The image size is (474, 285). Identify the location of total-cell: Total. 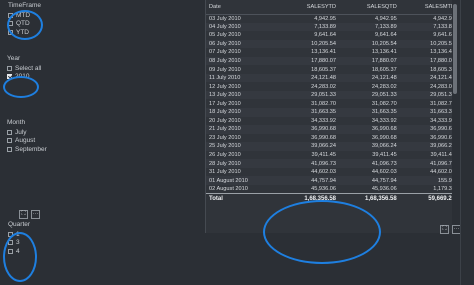
(242, 198).